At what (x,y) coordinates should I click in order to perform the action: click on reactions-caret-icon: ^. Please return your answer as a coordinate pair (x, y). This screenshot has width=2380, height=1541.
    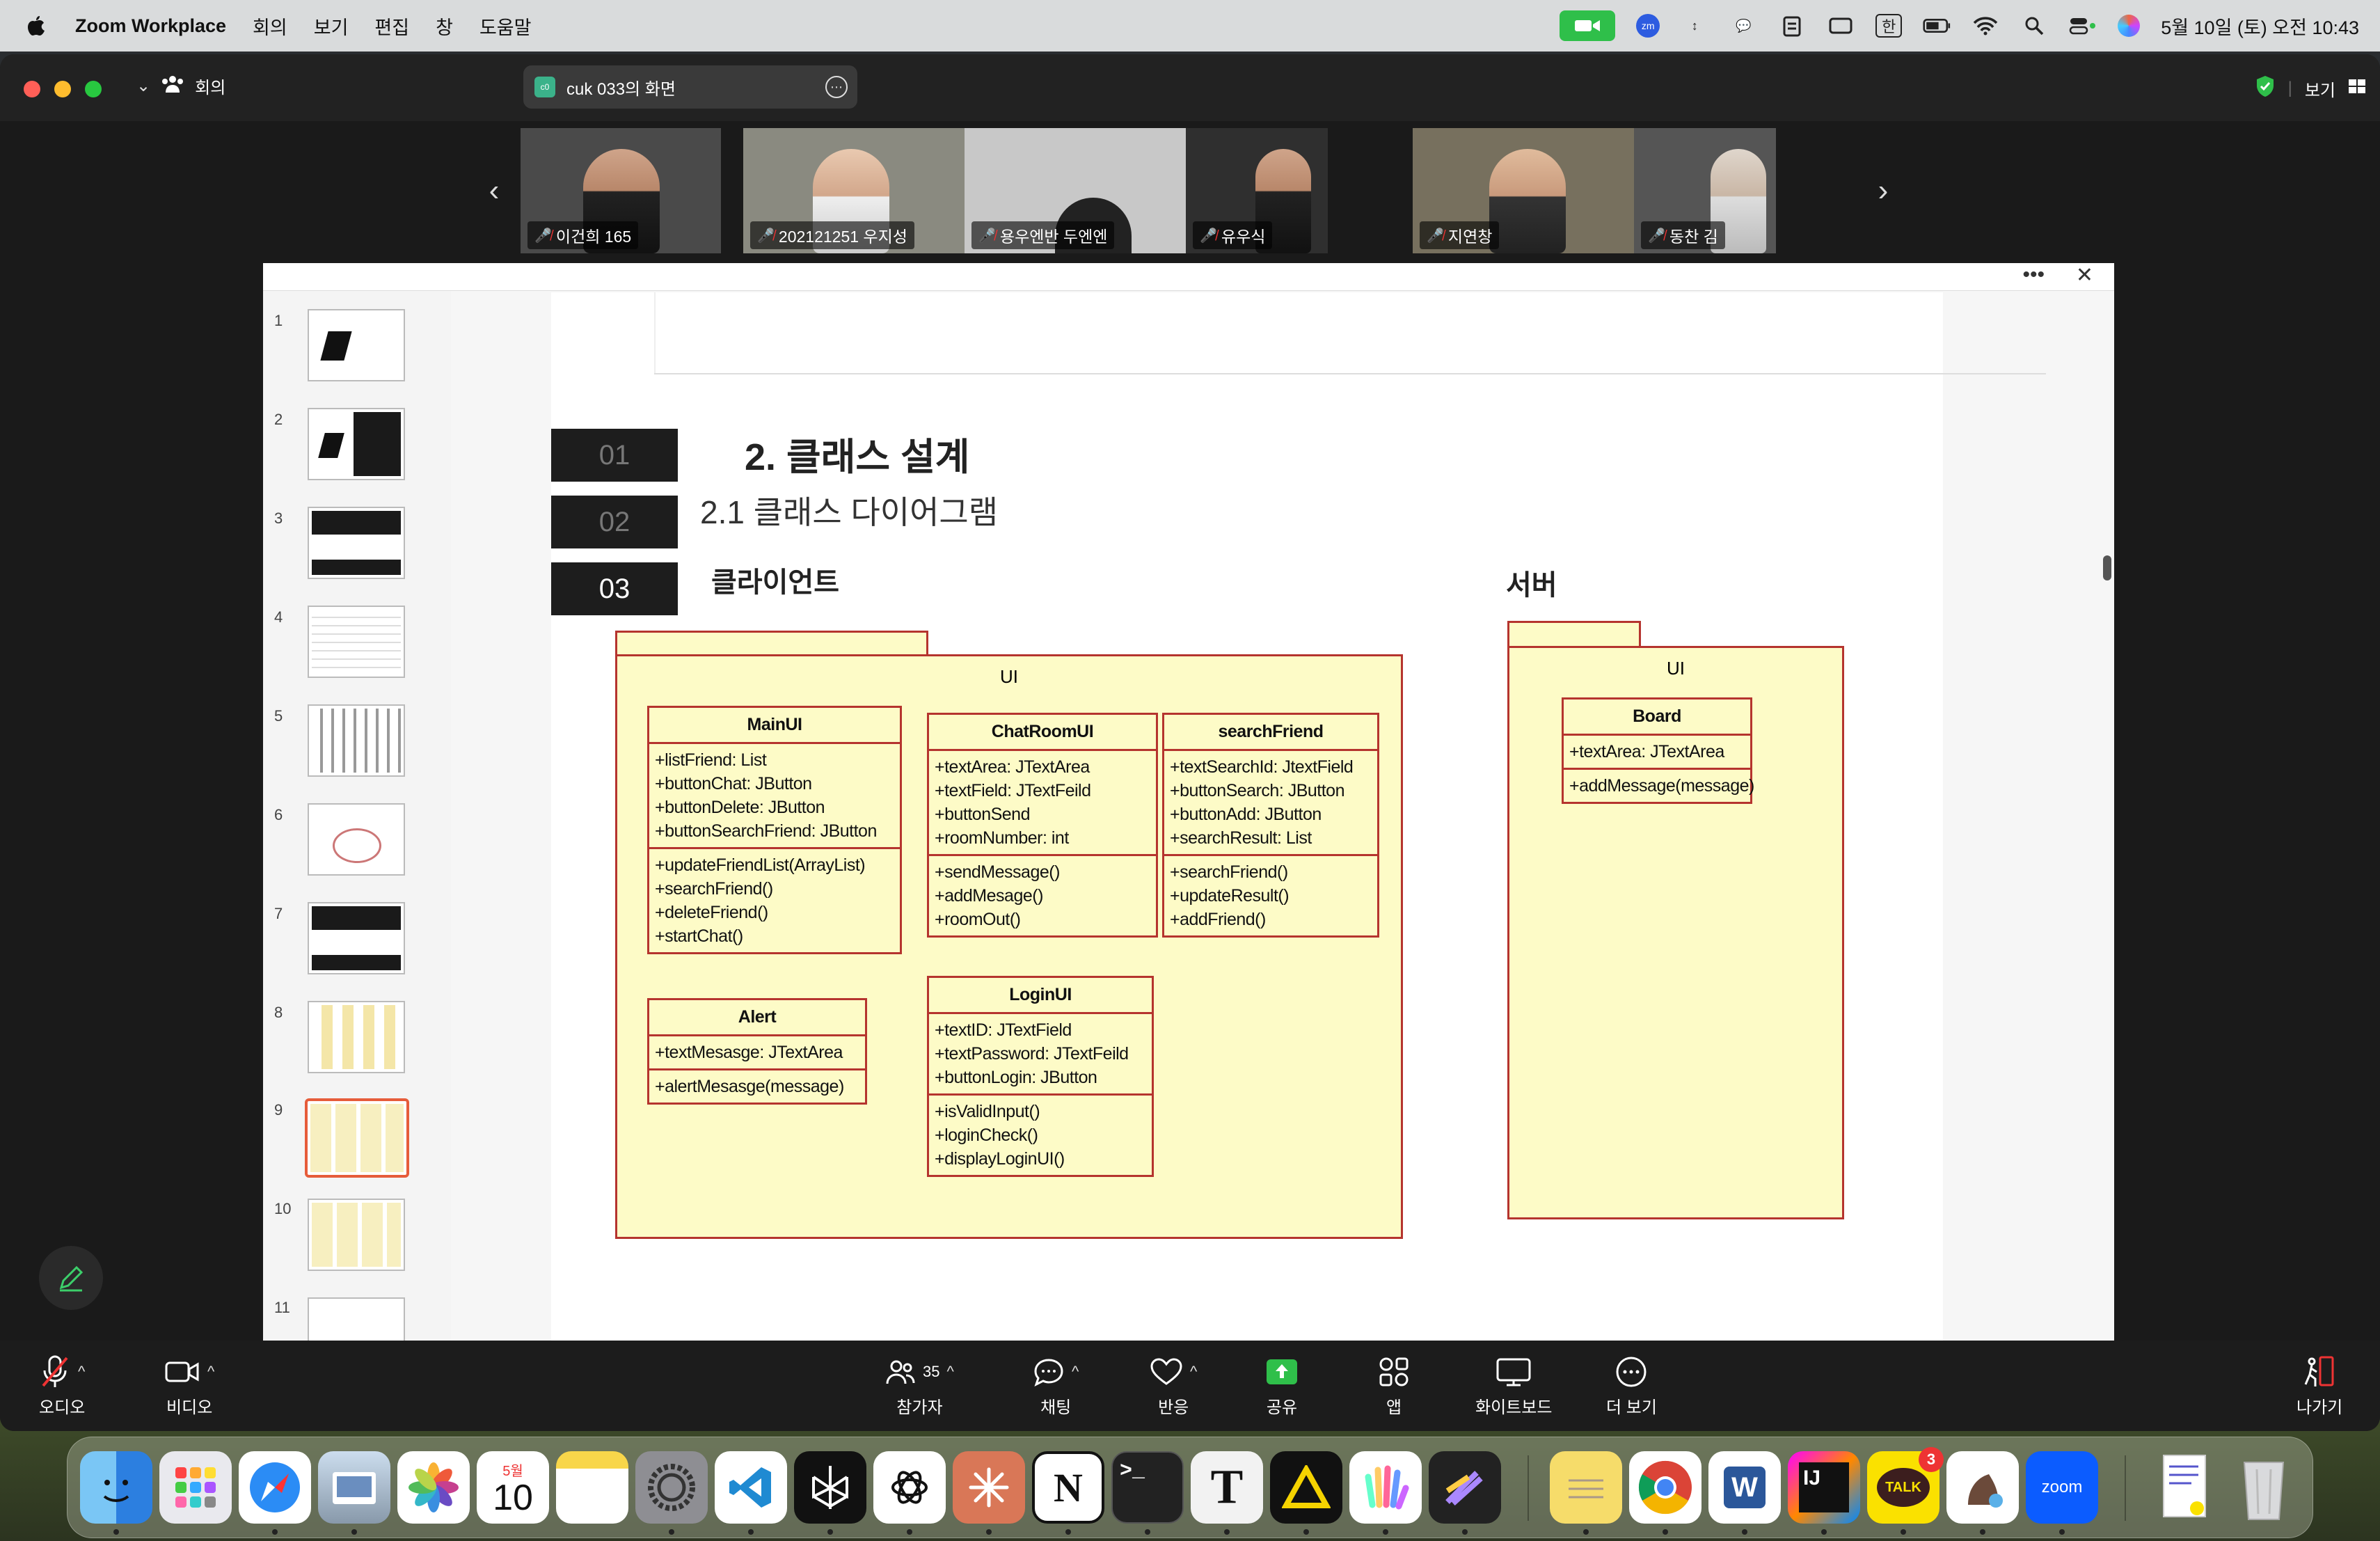
    Looking at the image, I should click on (1193, 1372).